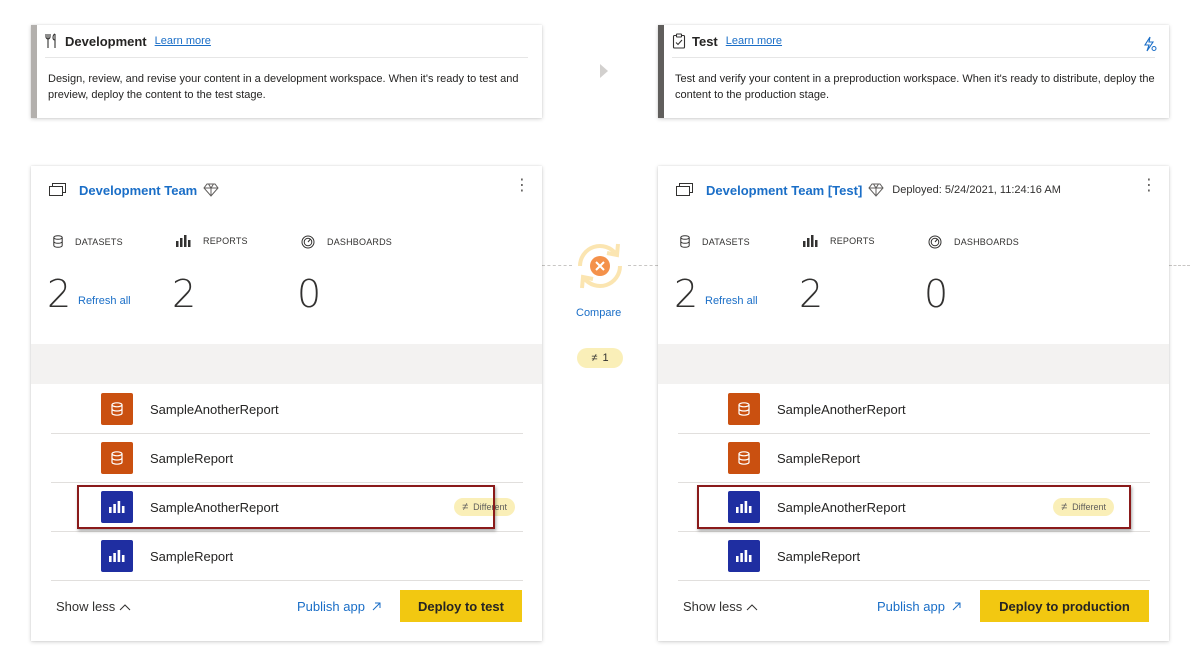  What do you see at coordinates (600, 266) in the screenshot?
I see `compare-sync-icon` at bounding box center [600, 266].